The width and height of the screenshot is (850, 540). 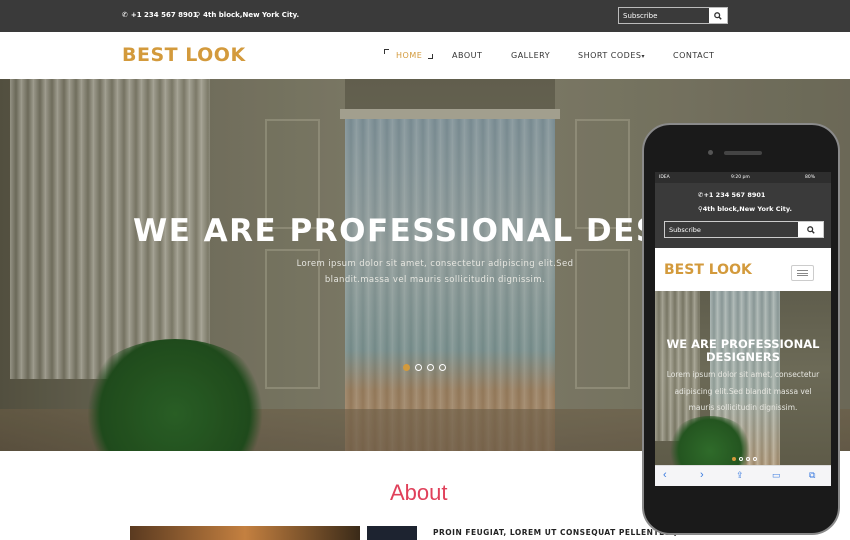 What do you see at coordinates (802, 273) in the screenshot?
I see `menu-icon` at bounding box center [802, 273].